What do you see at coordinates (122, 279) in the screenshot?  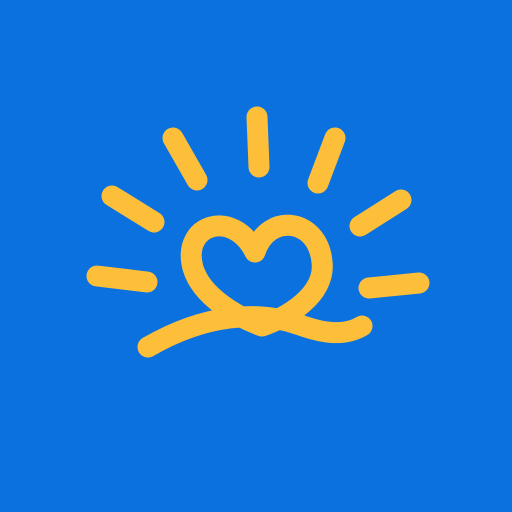 I see `ray-low-left-icon` at bounding box center [122, 279].